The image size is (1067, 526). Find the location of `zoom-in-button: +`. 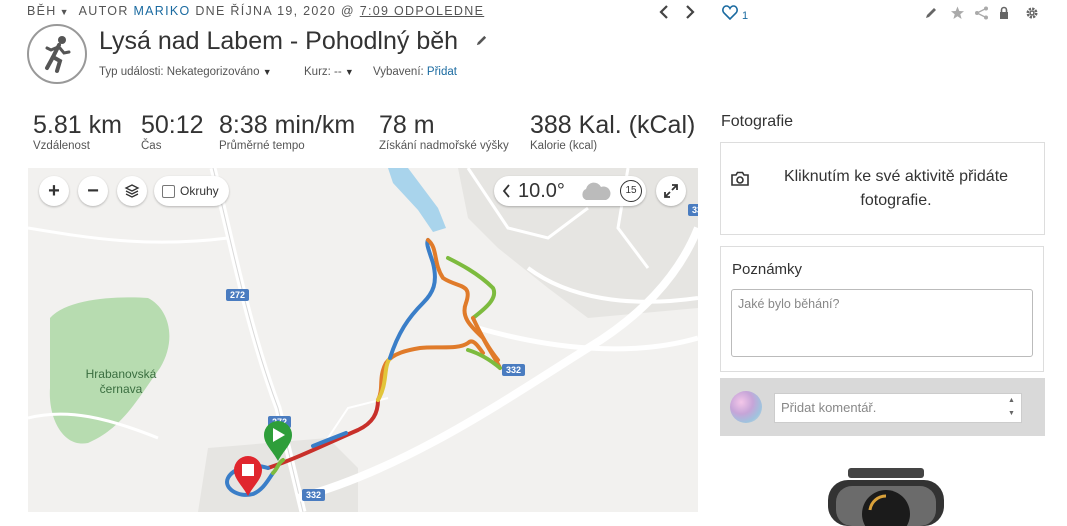

zoom-in-button: + is located at coordinates (54, 191).